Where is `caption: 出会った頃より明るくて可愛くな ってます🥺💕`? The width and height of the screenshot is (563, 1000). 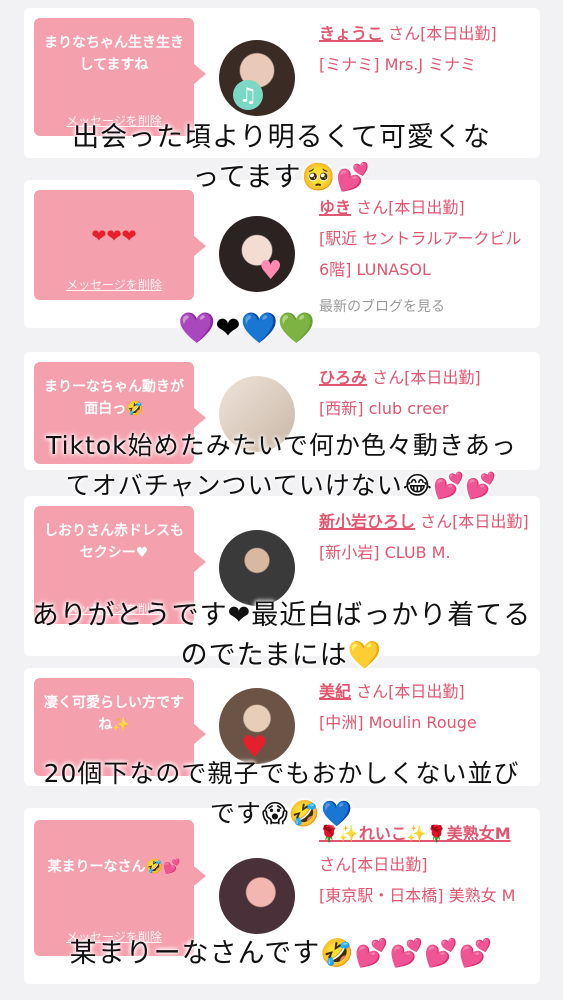 caption: 出会った頃より明るくて可愛くな ってます🥺💕 is located at coordinates (281, 158).